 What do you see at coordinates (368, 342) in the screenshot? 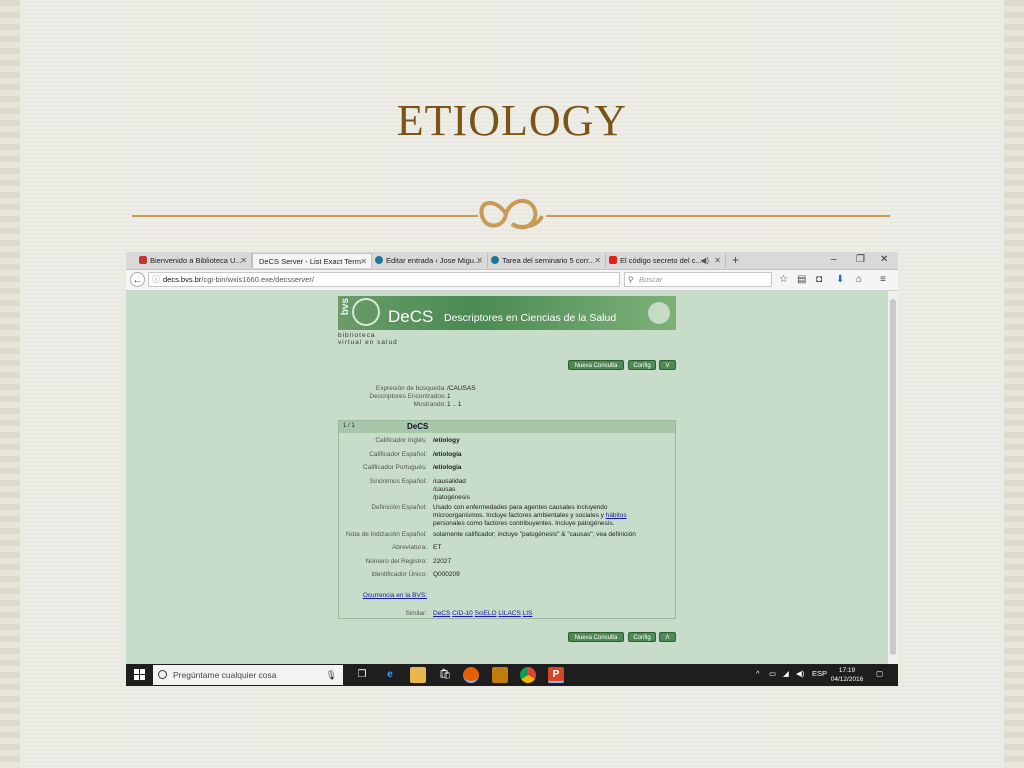
I see `biblio-line-2: virtual en salud` at bounding box center [368, 342].